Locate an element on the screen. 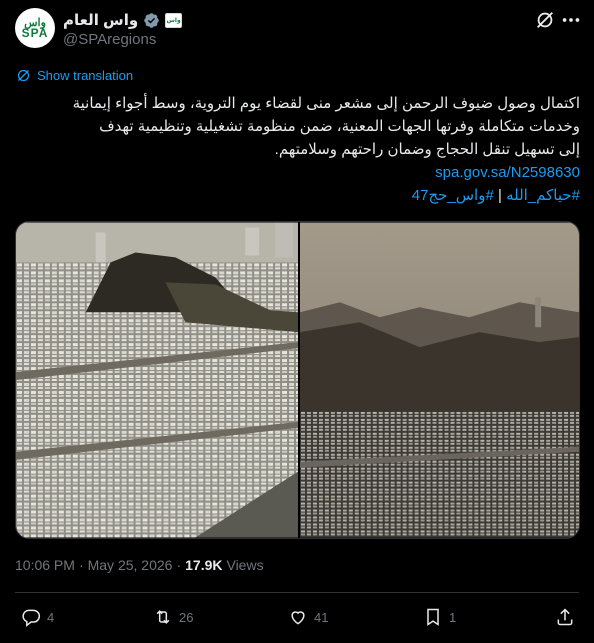  avatar: واس SPA is located at coordinates (35, 28).